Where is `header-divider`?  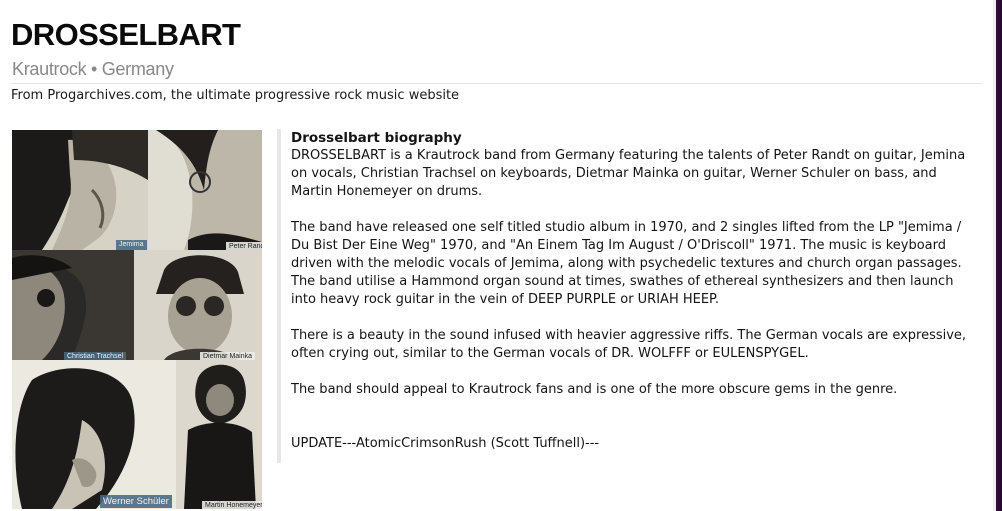
header-divider is located at coordinates (496, 83).